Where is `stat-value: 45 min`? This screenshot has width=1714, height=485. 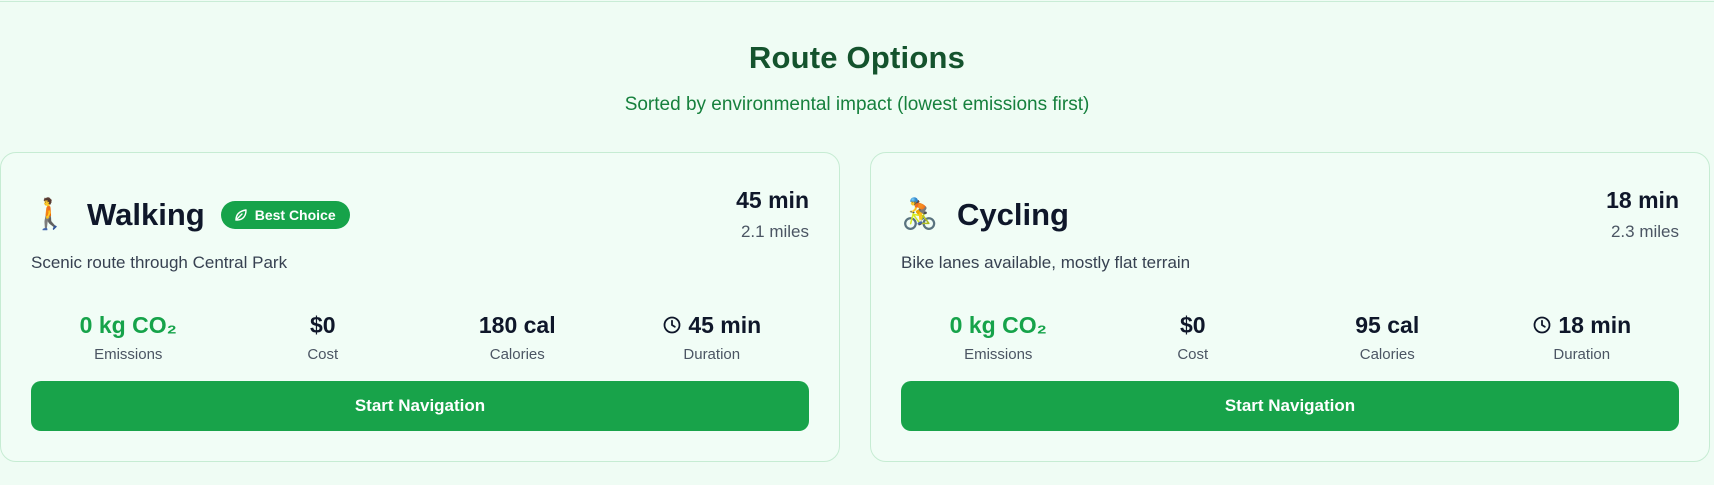
stat-value: 45 min is located at coordinates (725, 324).